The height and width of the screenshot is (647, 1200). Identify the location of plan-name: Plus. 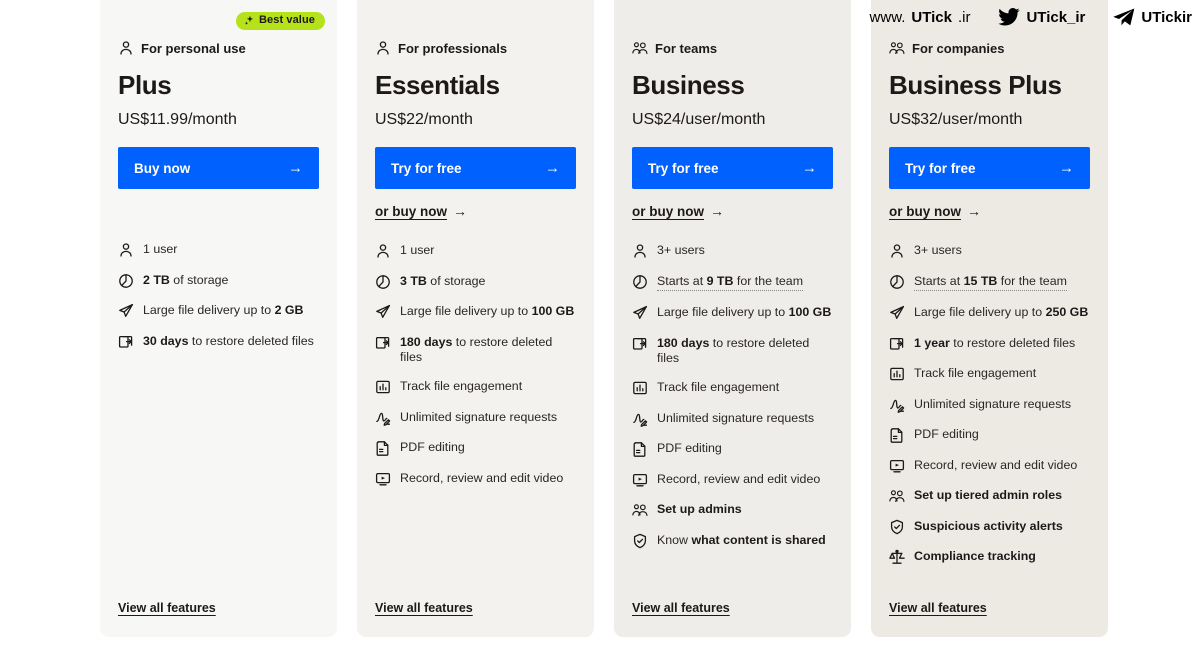
(145, 85).